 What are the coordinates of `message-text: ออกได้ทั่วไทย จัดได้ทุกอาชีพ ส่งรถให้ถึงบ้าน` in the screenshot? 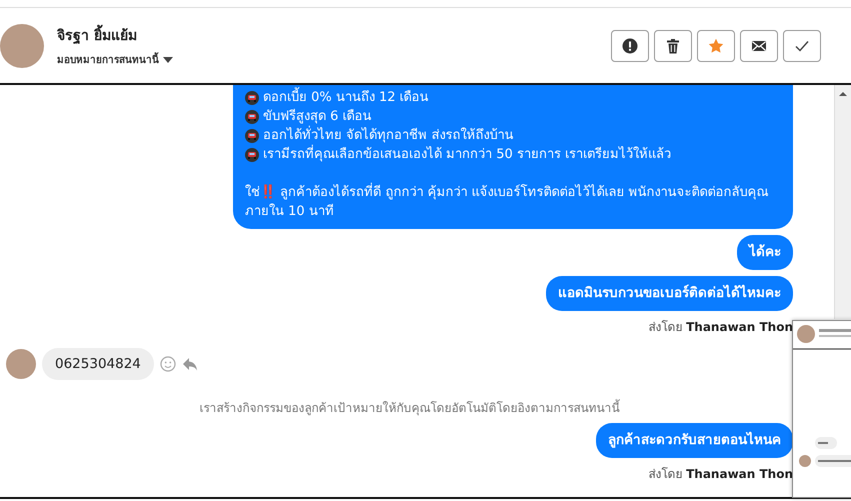 It's located at (388, 135).